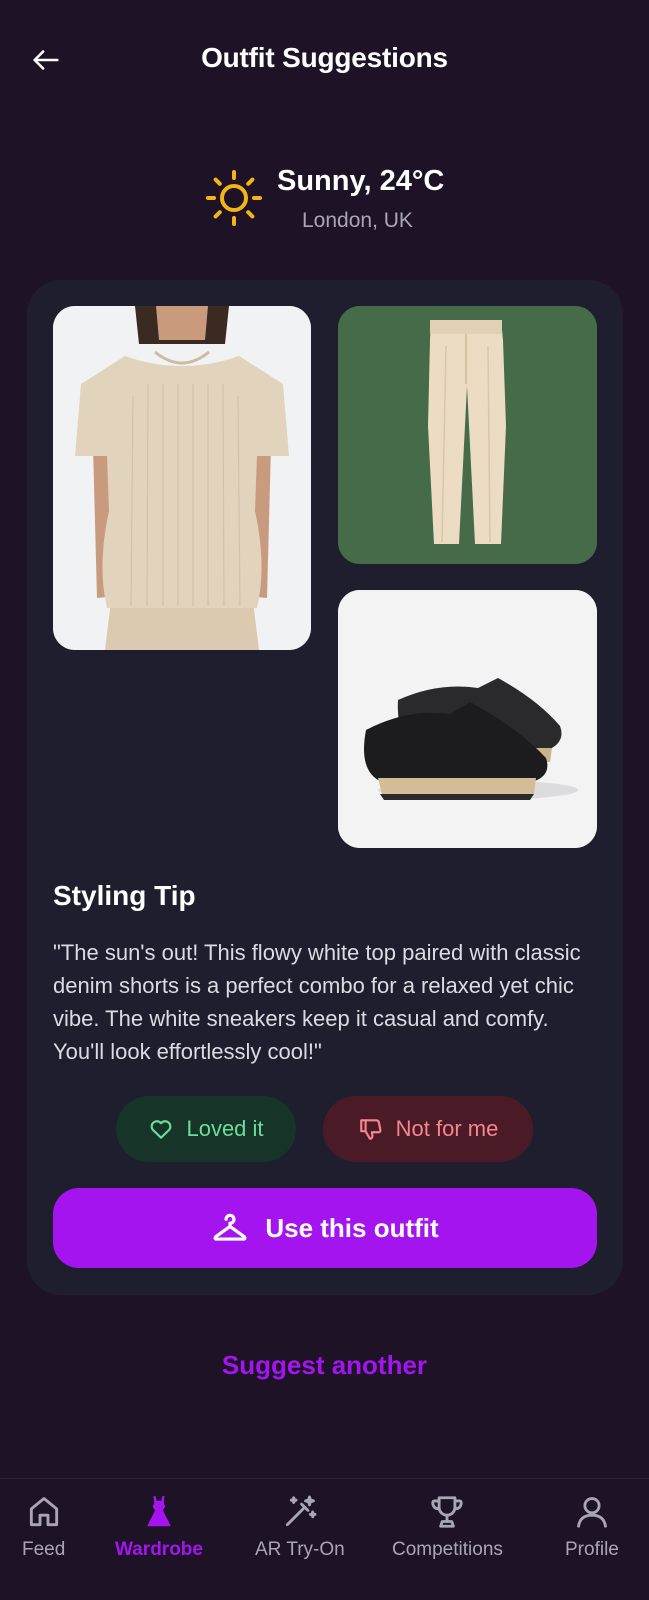 The image size is (649, 1600). I want to click on dress-icon, so click(159, 1511).